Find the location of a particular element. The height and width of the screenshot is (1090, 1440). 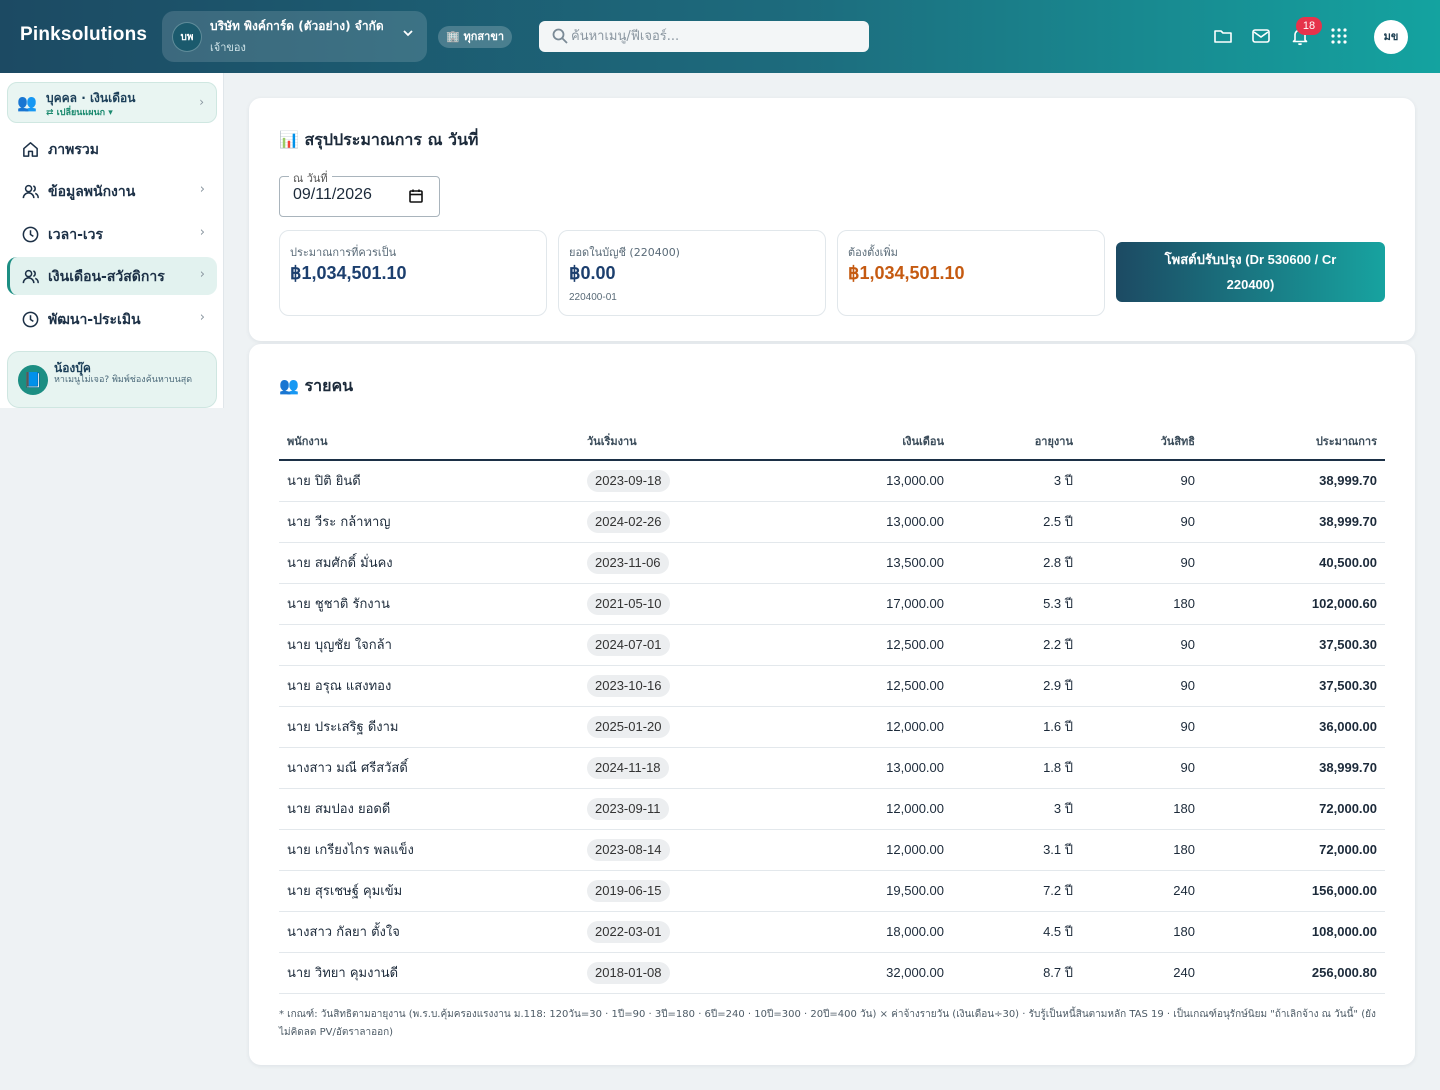

apps-grid-icon is located at coordinates (1339, 36).